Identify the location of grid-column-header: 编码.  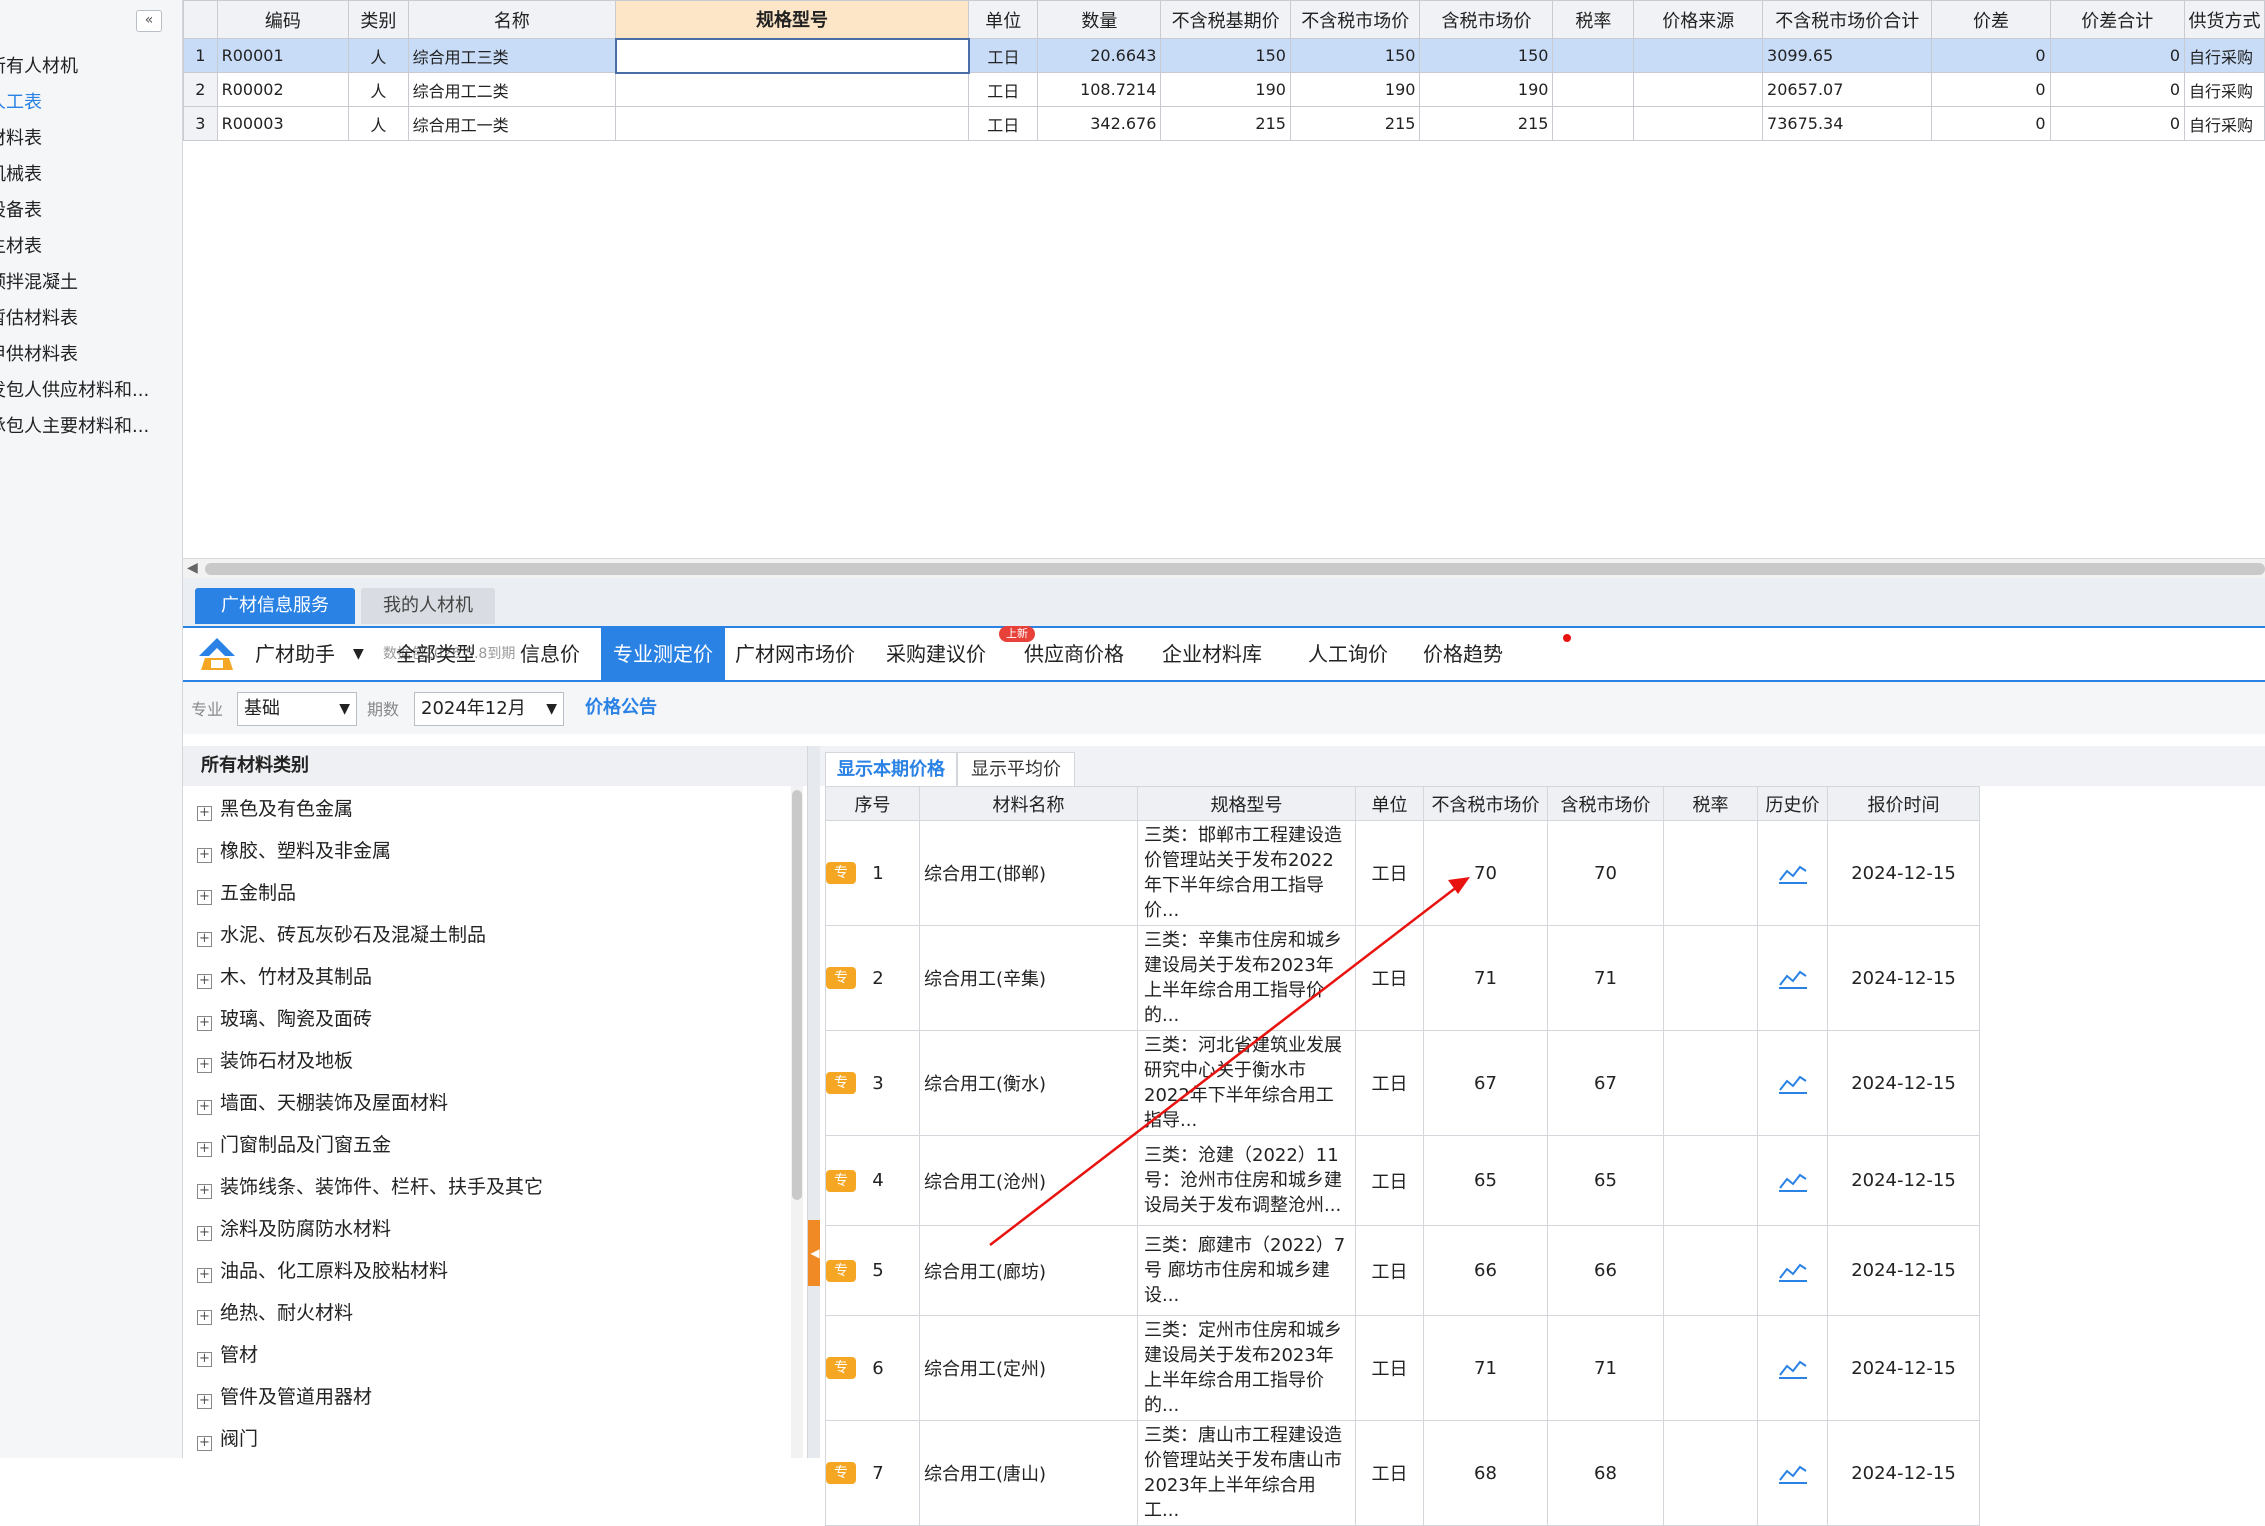
(283, 19).